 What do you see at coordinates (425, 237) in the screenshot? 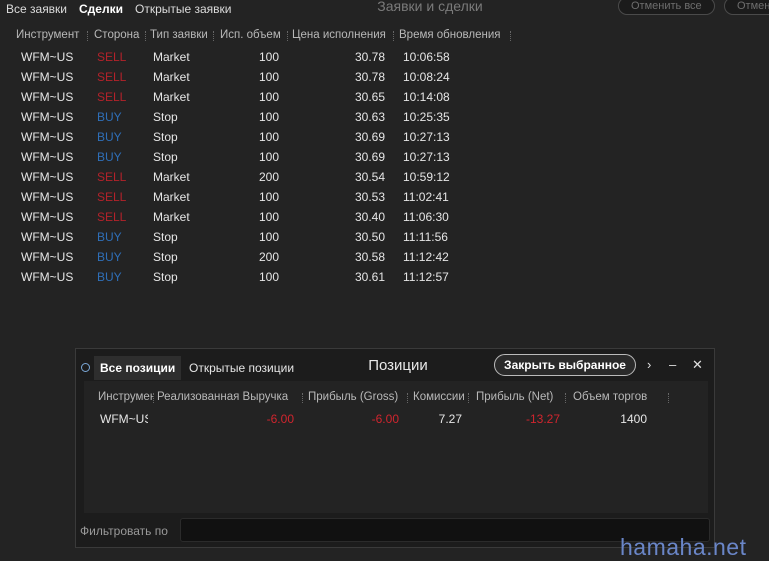
I see `time-cell: 11:11:56` at bounding box center [425, 237].